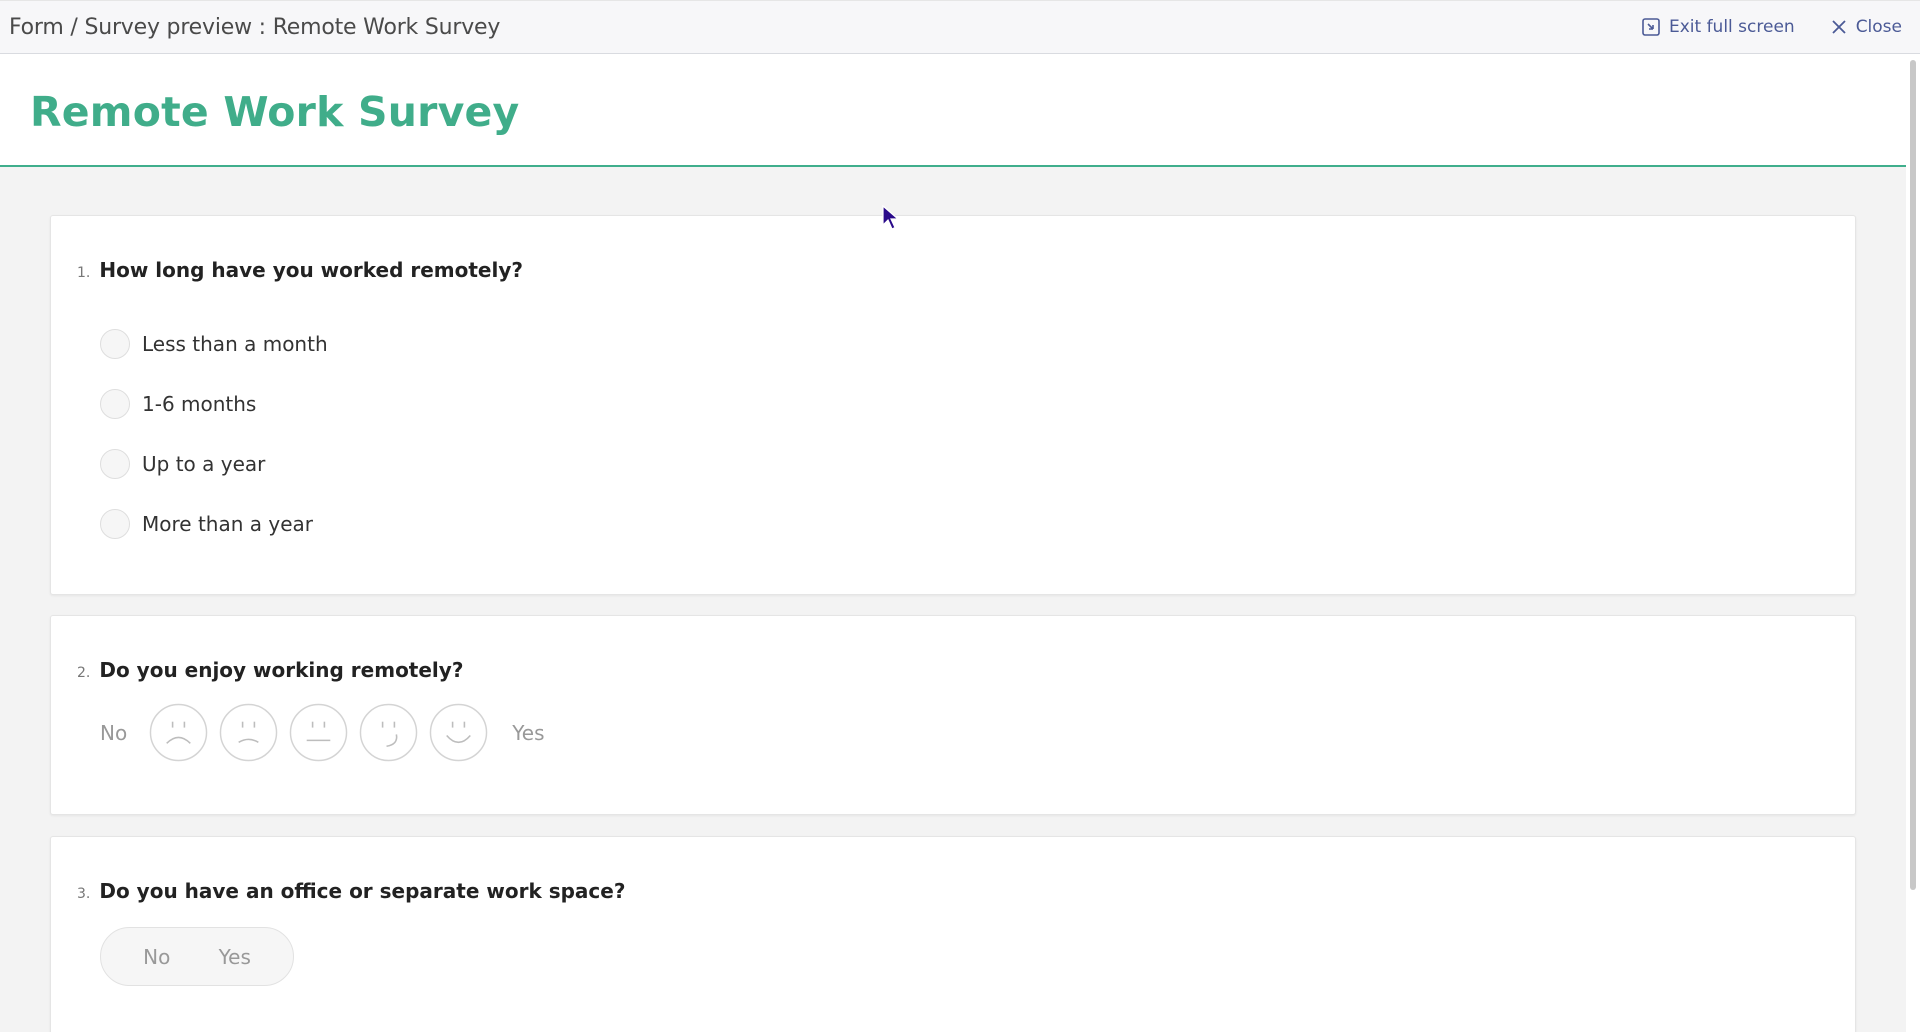 Image resolution: width=1920 pixels, height=1032 pixels. Describe the element at coordinates (388, 732) in the screenshot. I see `slight-smile-face-icon` at that location.